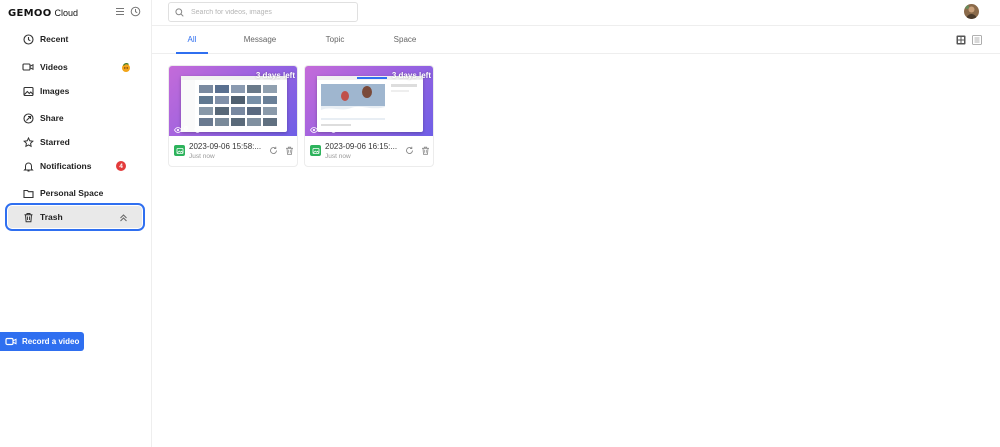  What do you see at coordinates (28, 166) in the screenshot?
I see `bell-icon` at bounding box center [28, 166].